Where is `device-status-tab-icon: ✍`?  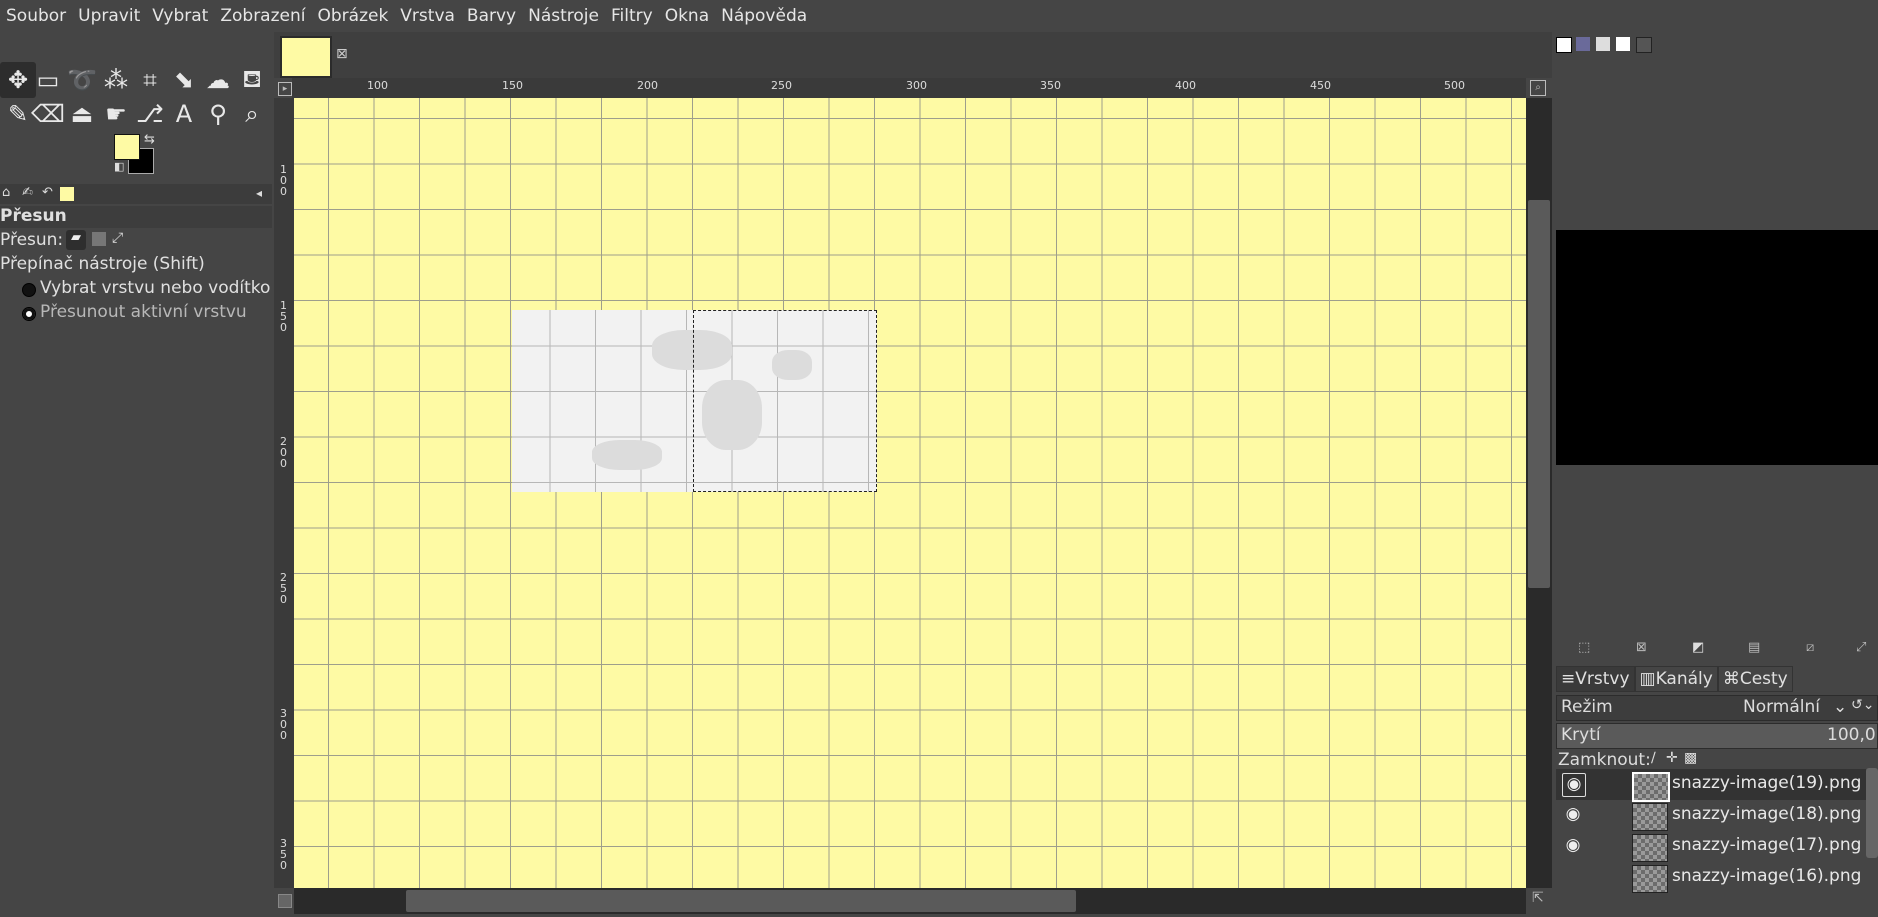
device-status-tab-icon: ✍ is located at coordinates (27, 192).